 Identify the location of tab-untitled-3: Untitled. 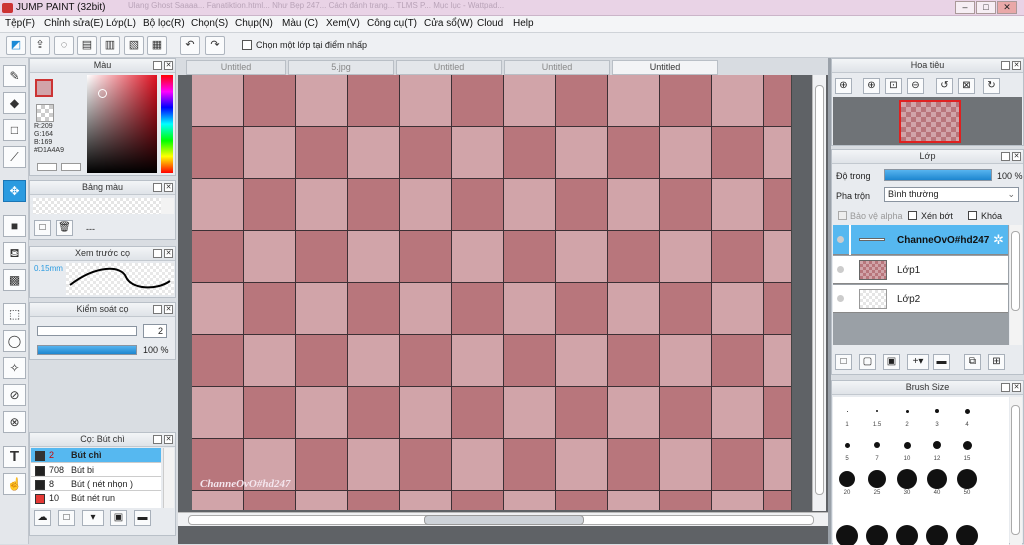
(557, 67).